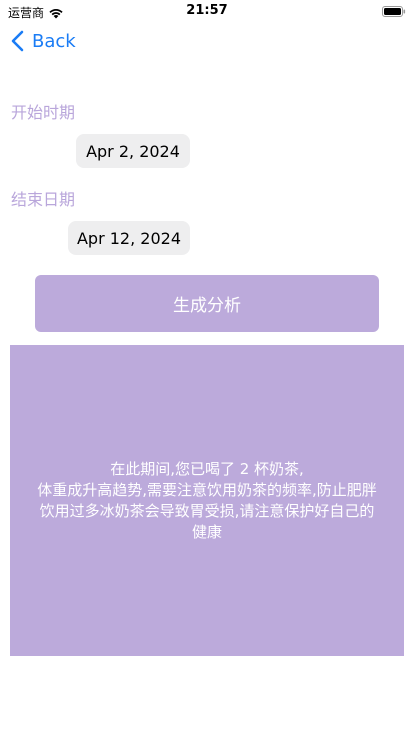  What do you see at coordinates (43, 112) in the screenshot?
I see `start-date-label: 开始时期` at bounding box center [43, 112].